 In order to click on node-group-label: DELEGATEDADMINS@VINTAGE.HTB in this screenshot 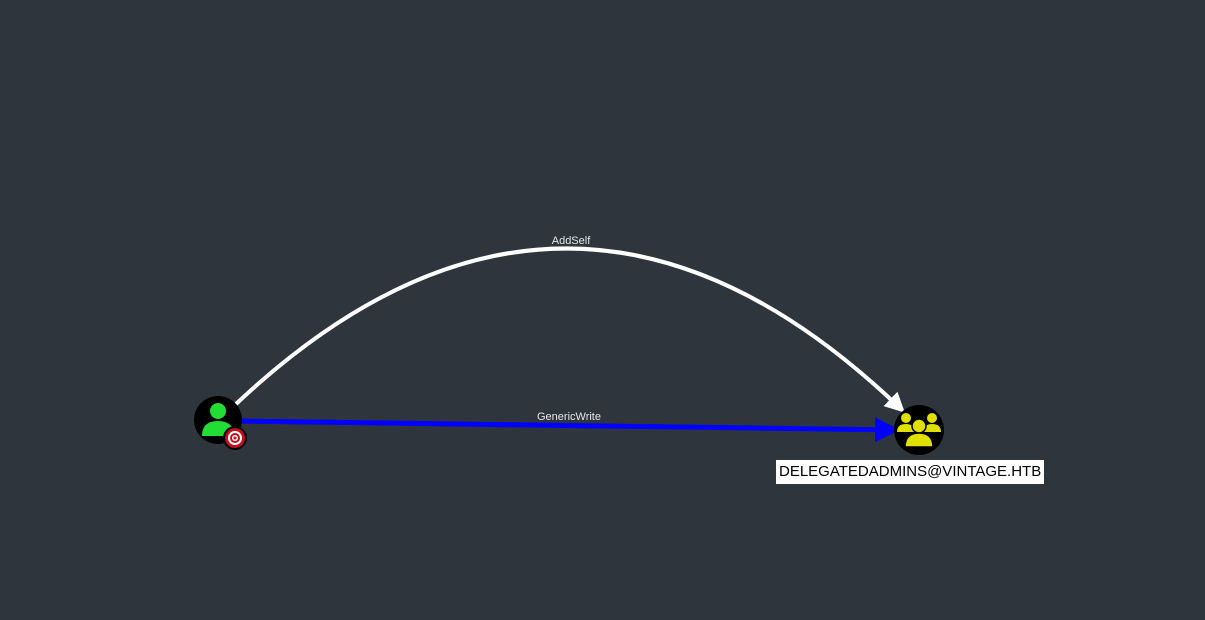, I will do `click(910, 472)`.